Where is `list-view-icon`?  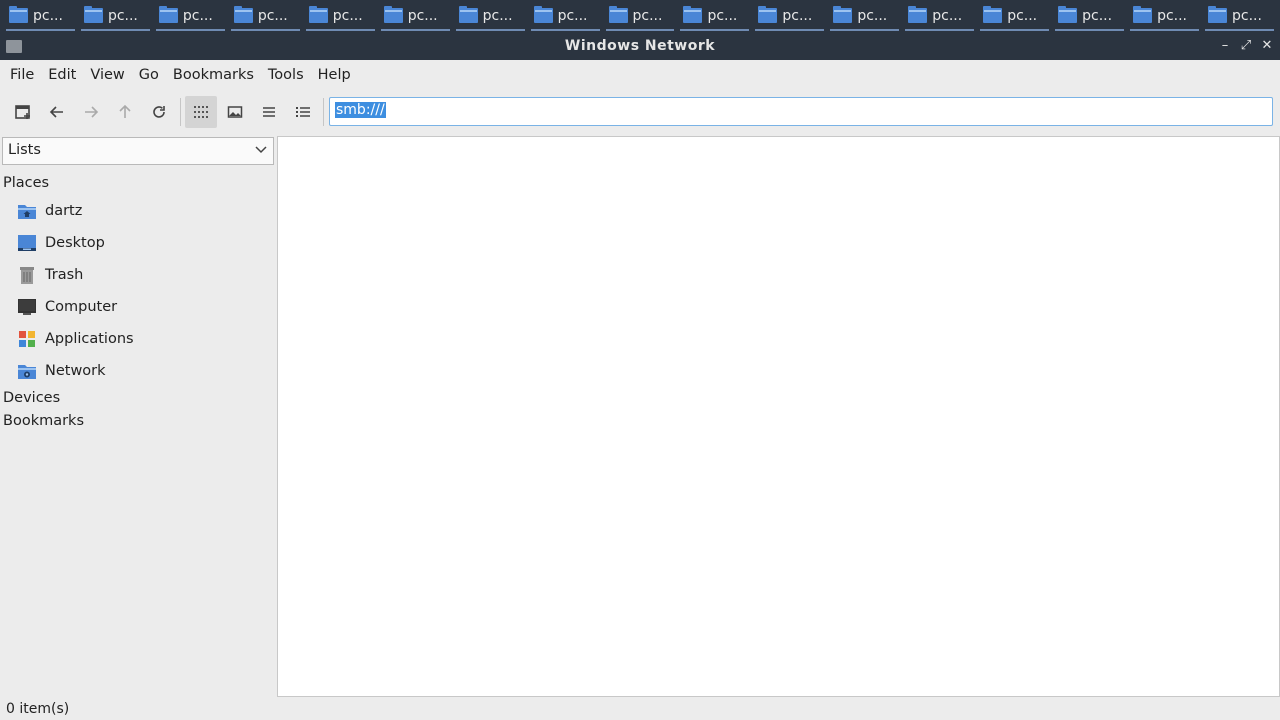 list-view-icon is located at coordinates (303, 112).